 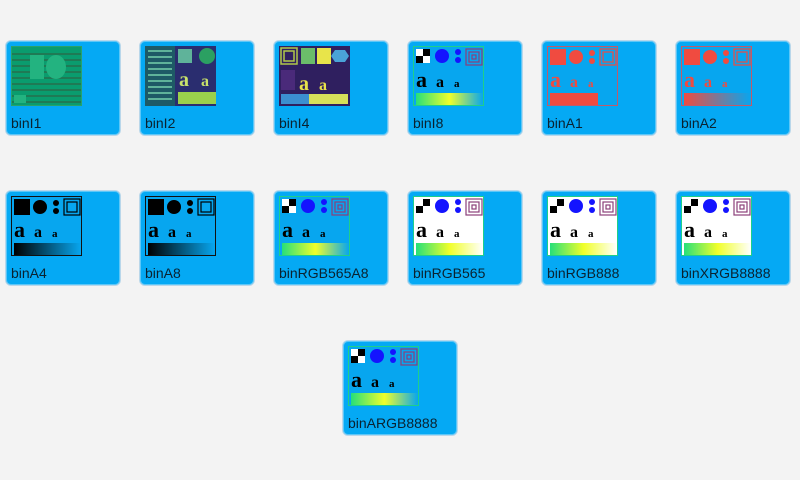 I want to click on tile-binA4: a a a binA4, so click(x=63, y=238).